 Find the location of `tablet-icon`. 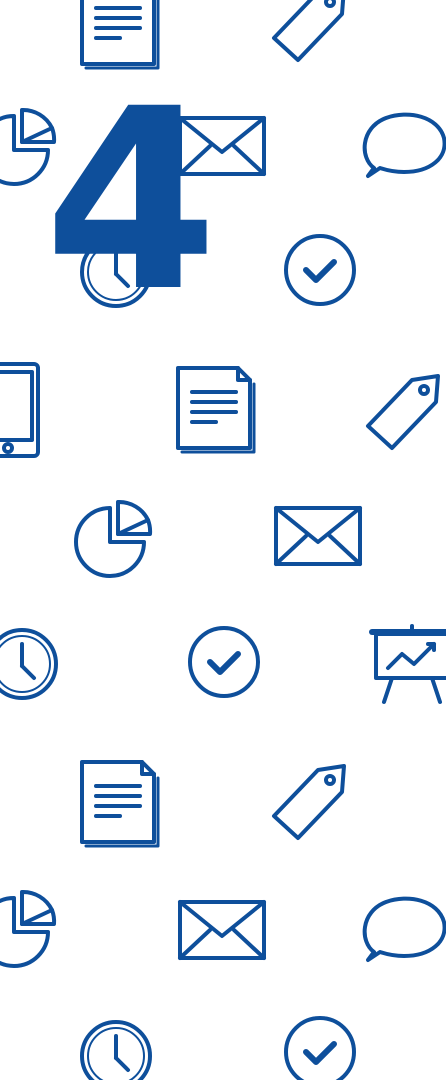

tablet-icon is located at coordinates (20, 410).